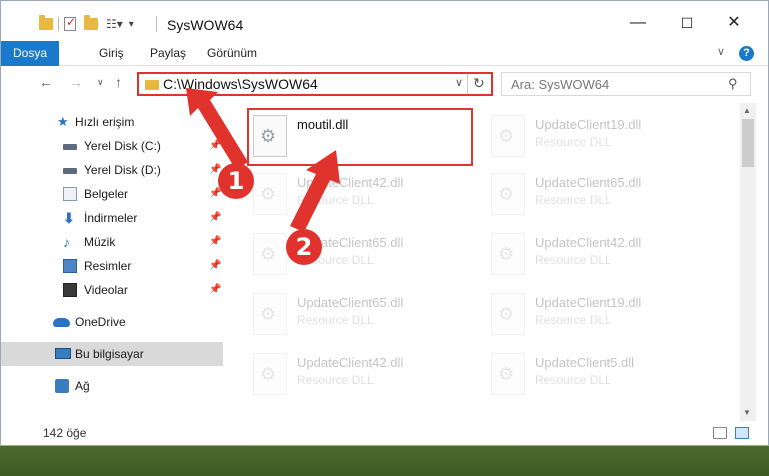  I want to click on arrow-2-shape, so click(315, 191).